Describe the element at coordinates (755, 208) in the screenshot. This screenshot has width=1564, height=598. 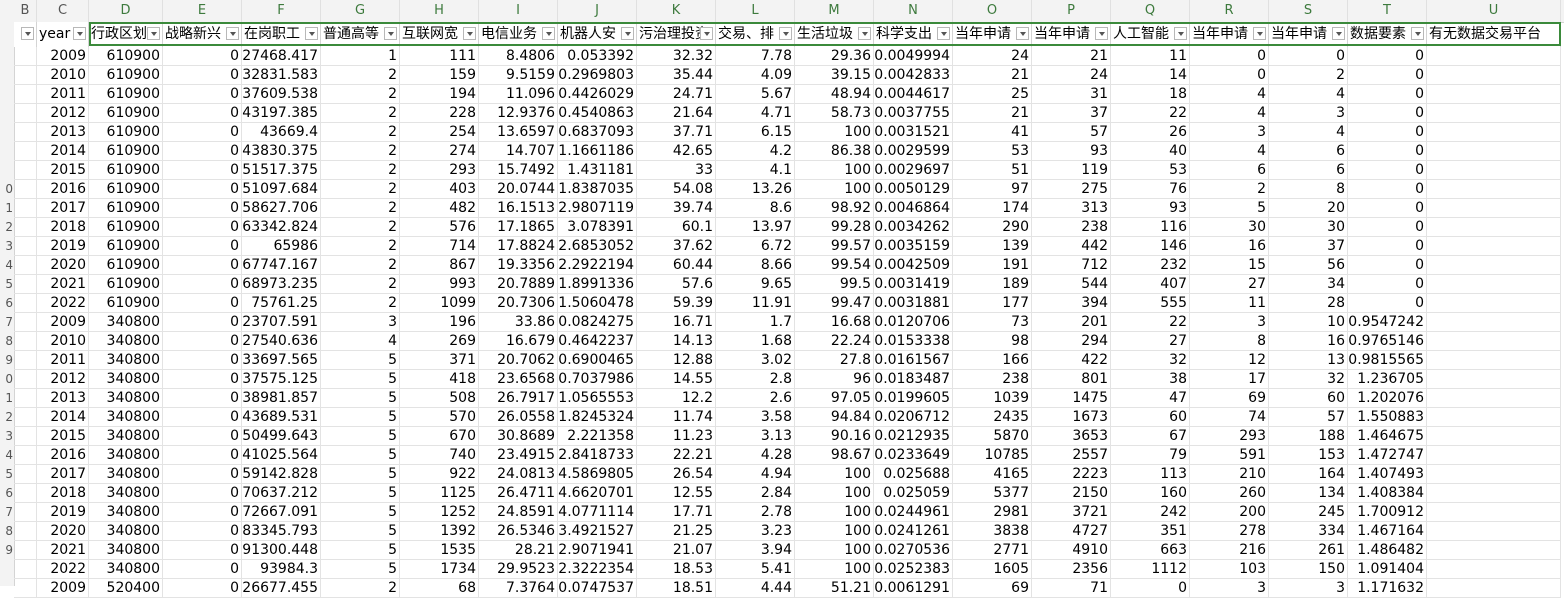
I see `table-cell: 8.6` at that location.